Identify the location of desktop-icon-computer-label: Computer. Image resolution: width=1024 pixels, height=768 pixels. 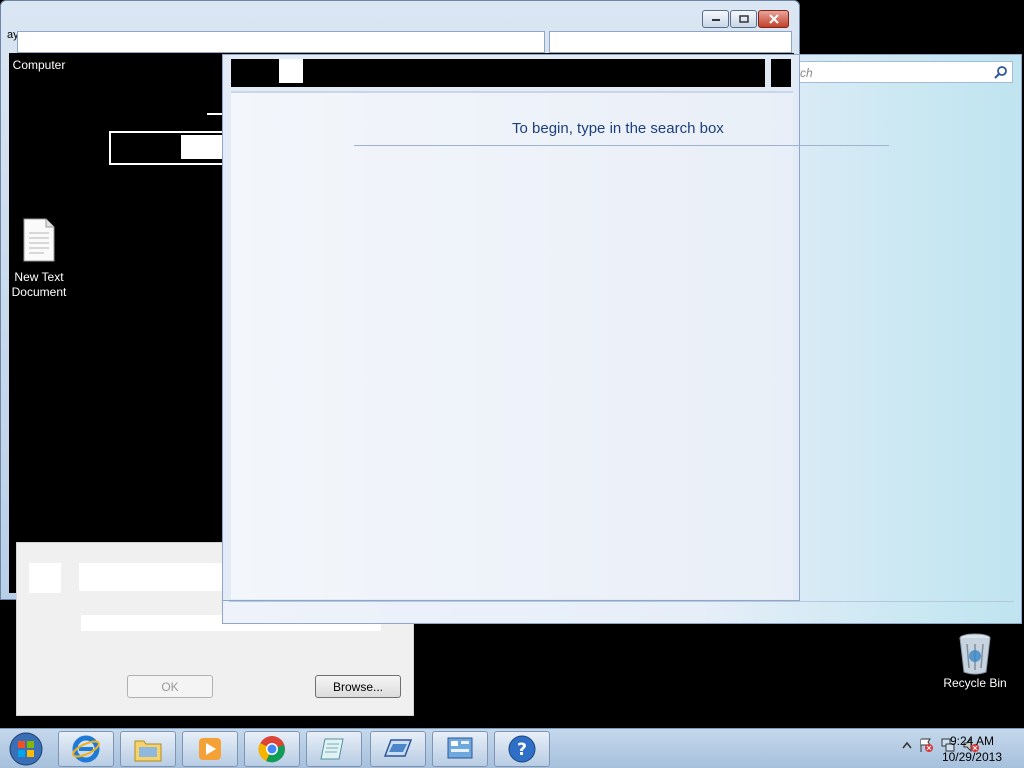
(39, 65).